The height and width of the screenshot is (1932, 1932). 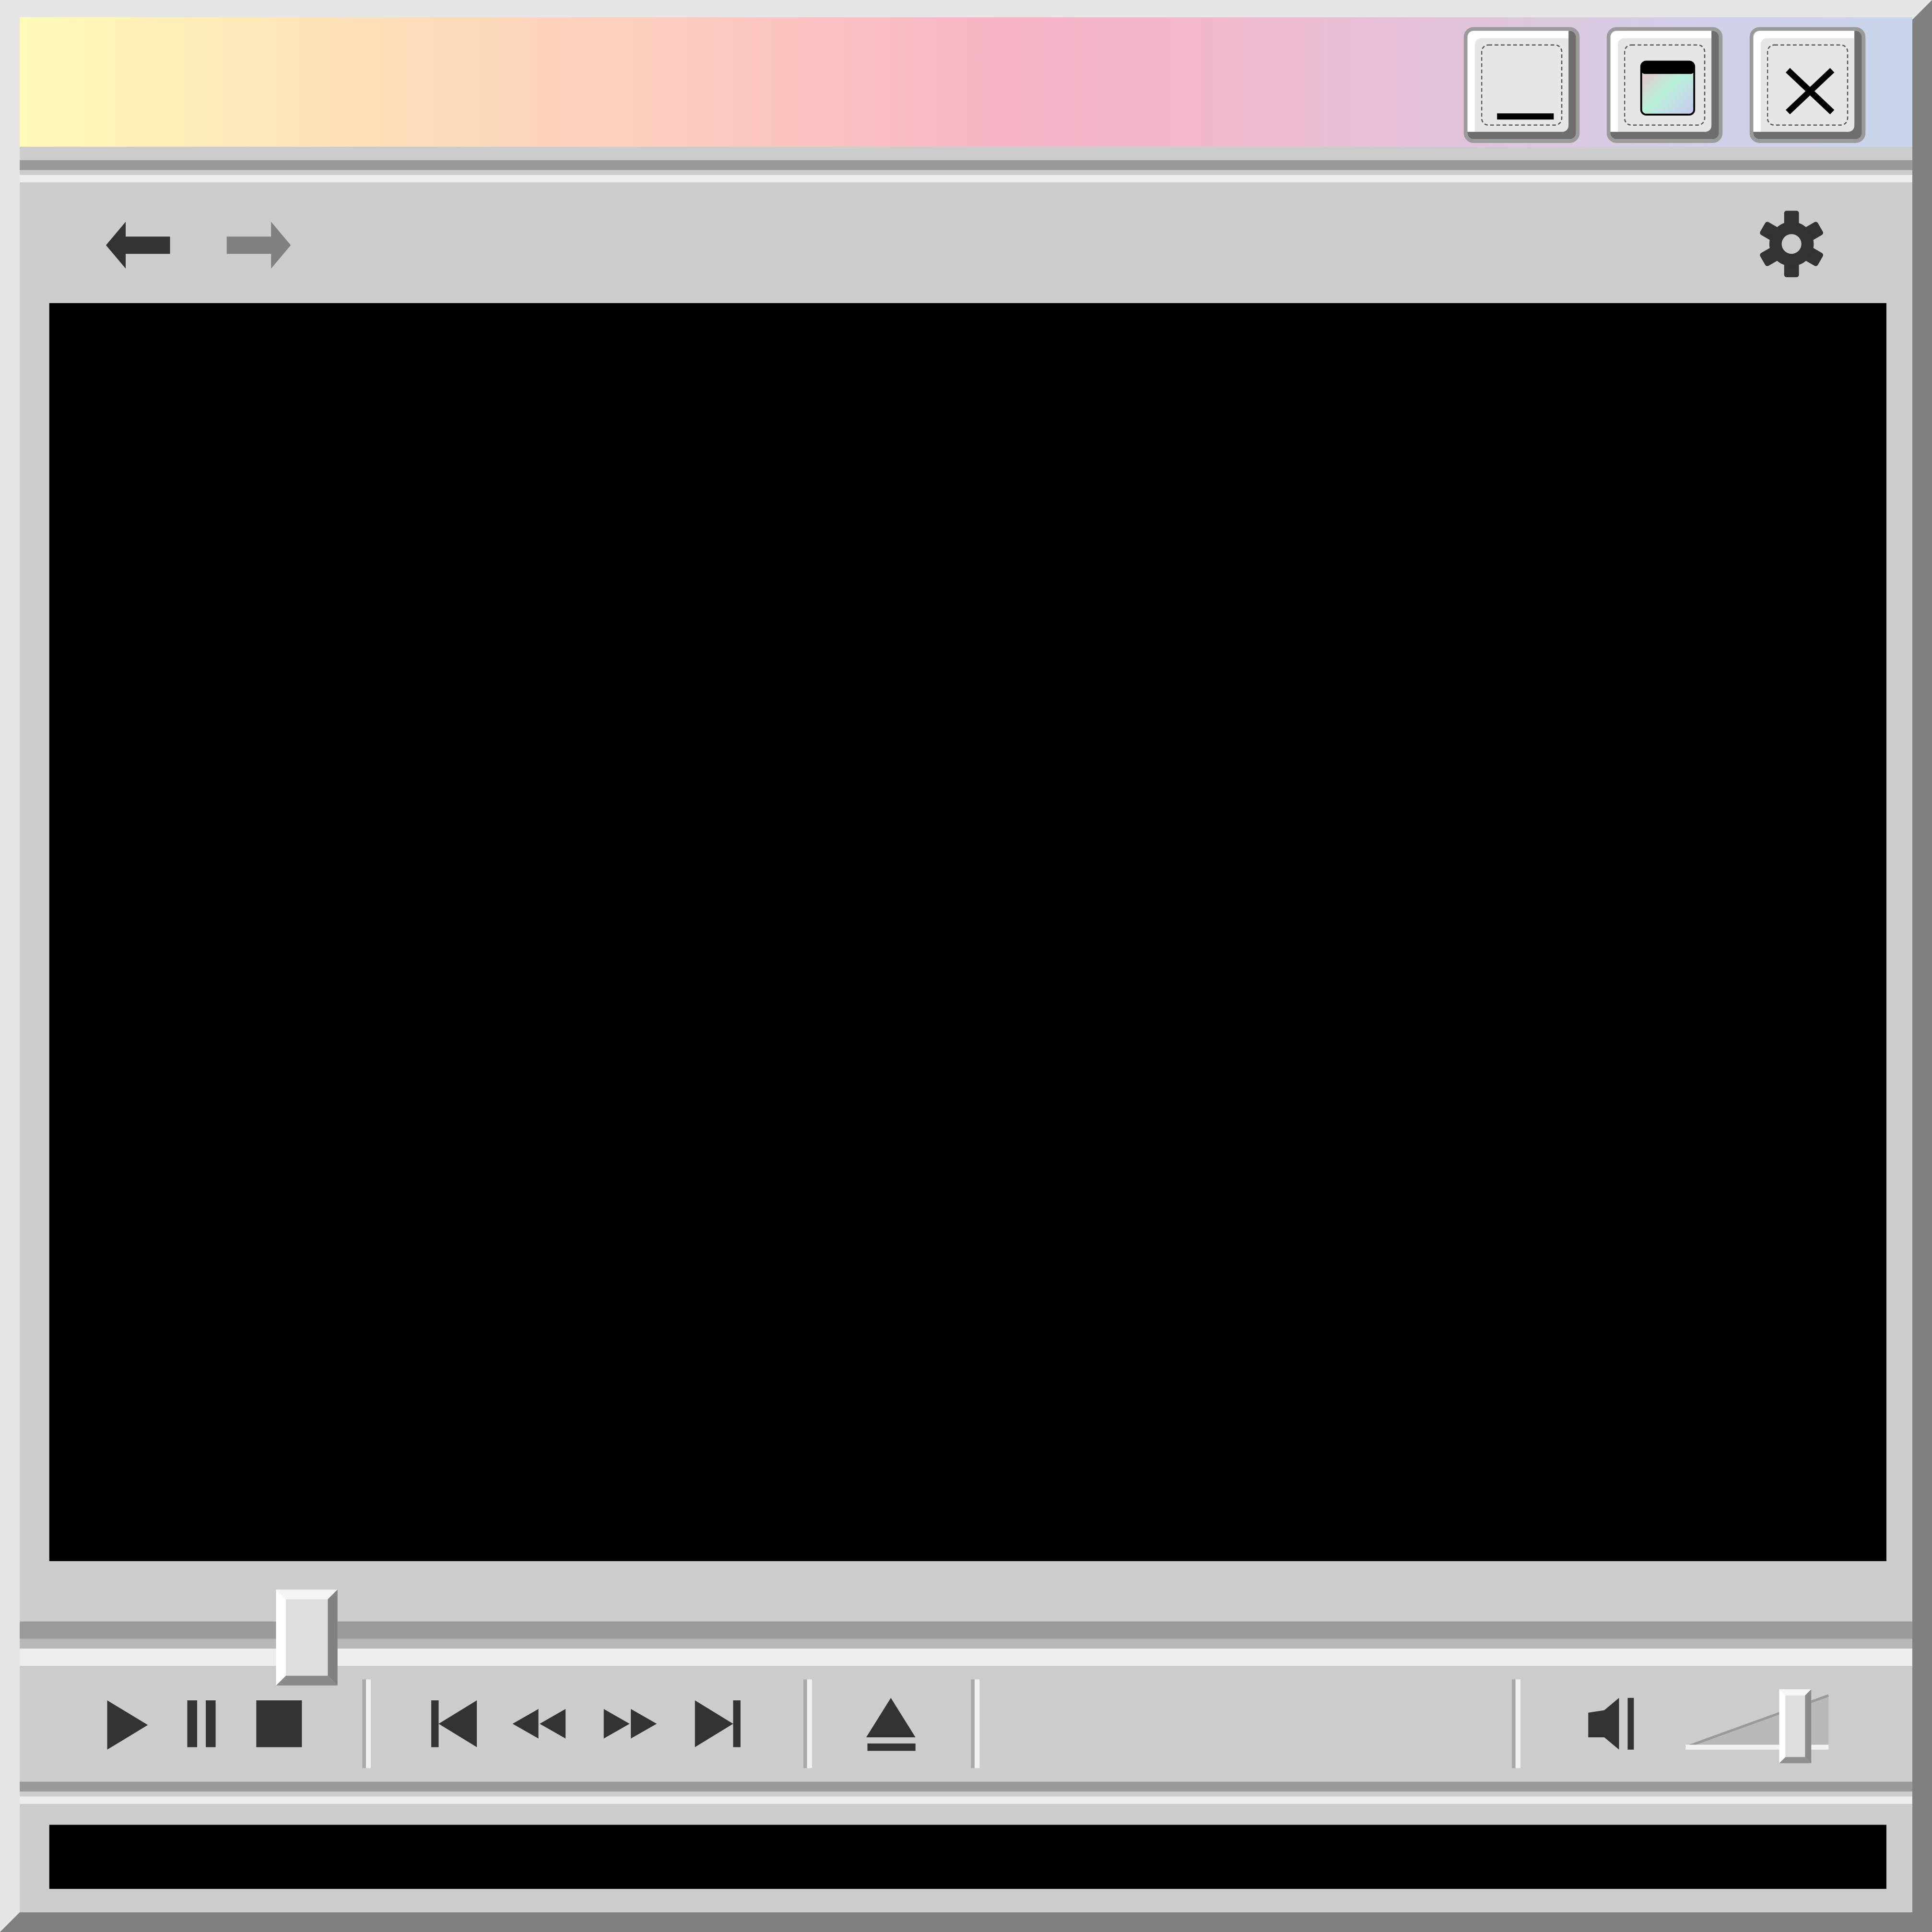 I want to click on gear-icon, so click(x=1791, y=244).